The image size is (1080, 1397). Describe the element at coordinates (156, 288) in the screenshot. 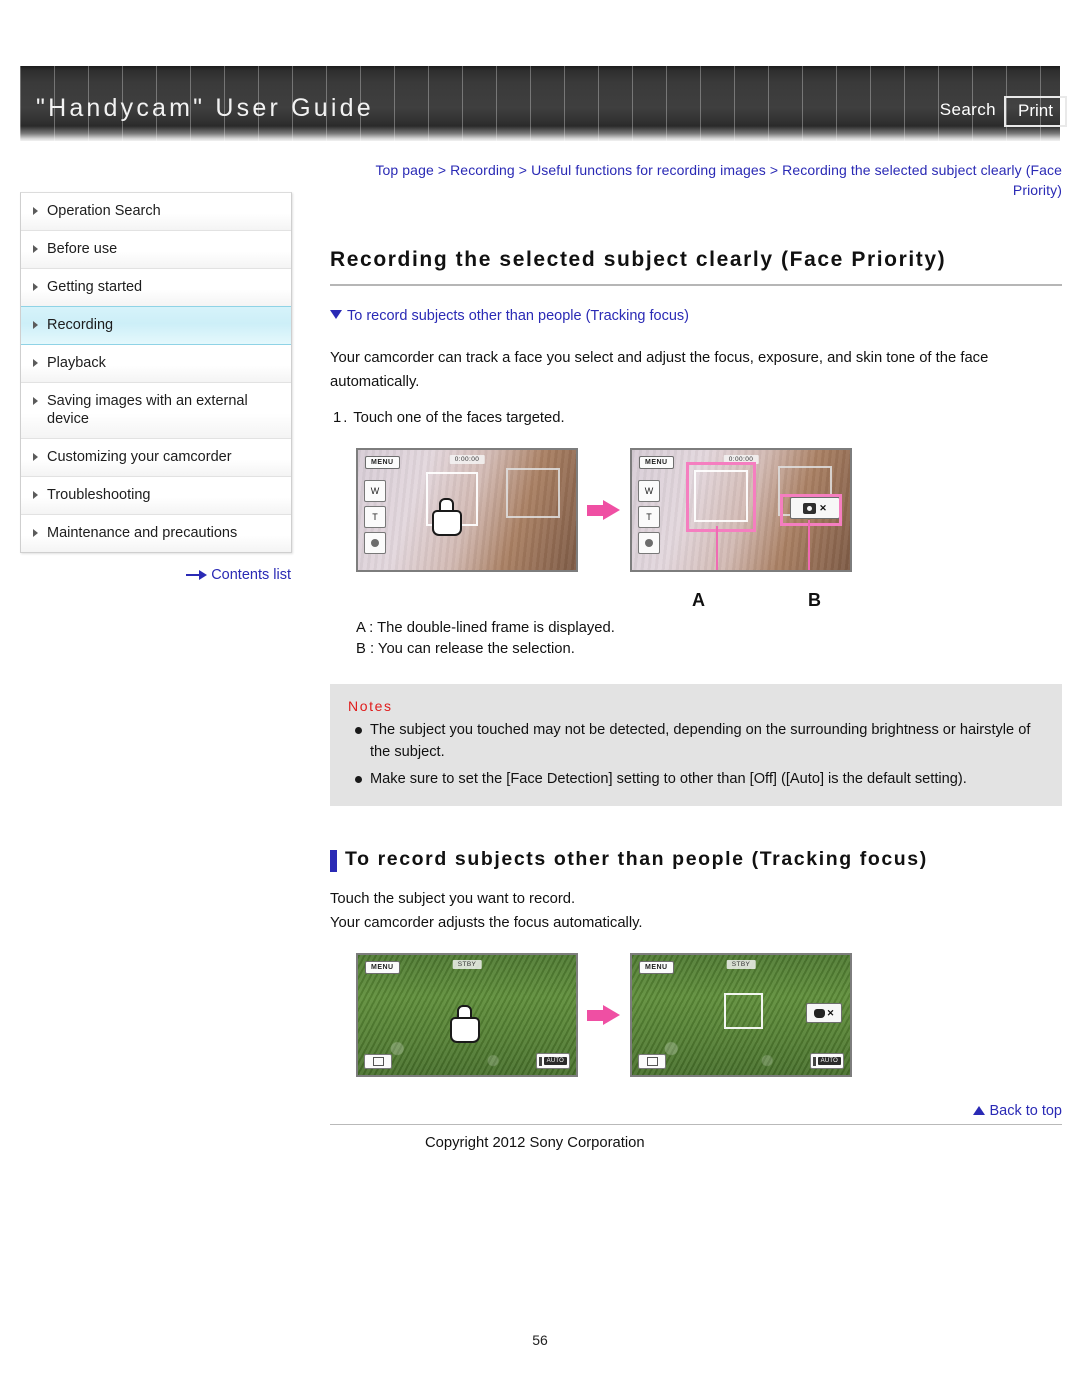

I see `sidebar-item-getting-started: Getting started` at that location.